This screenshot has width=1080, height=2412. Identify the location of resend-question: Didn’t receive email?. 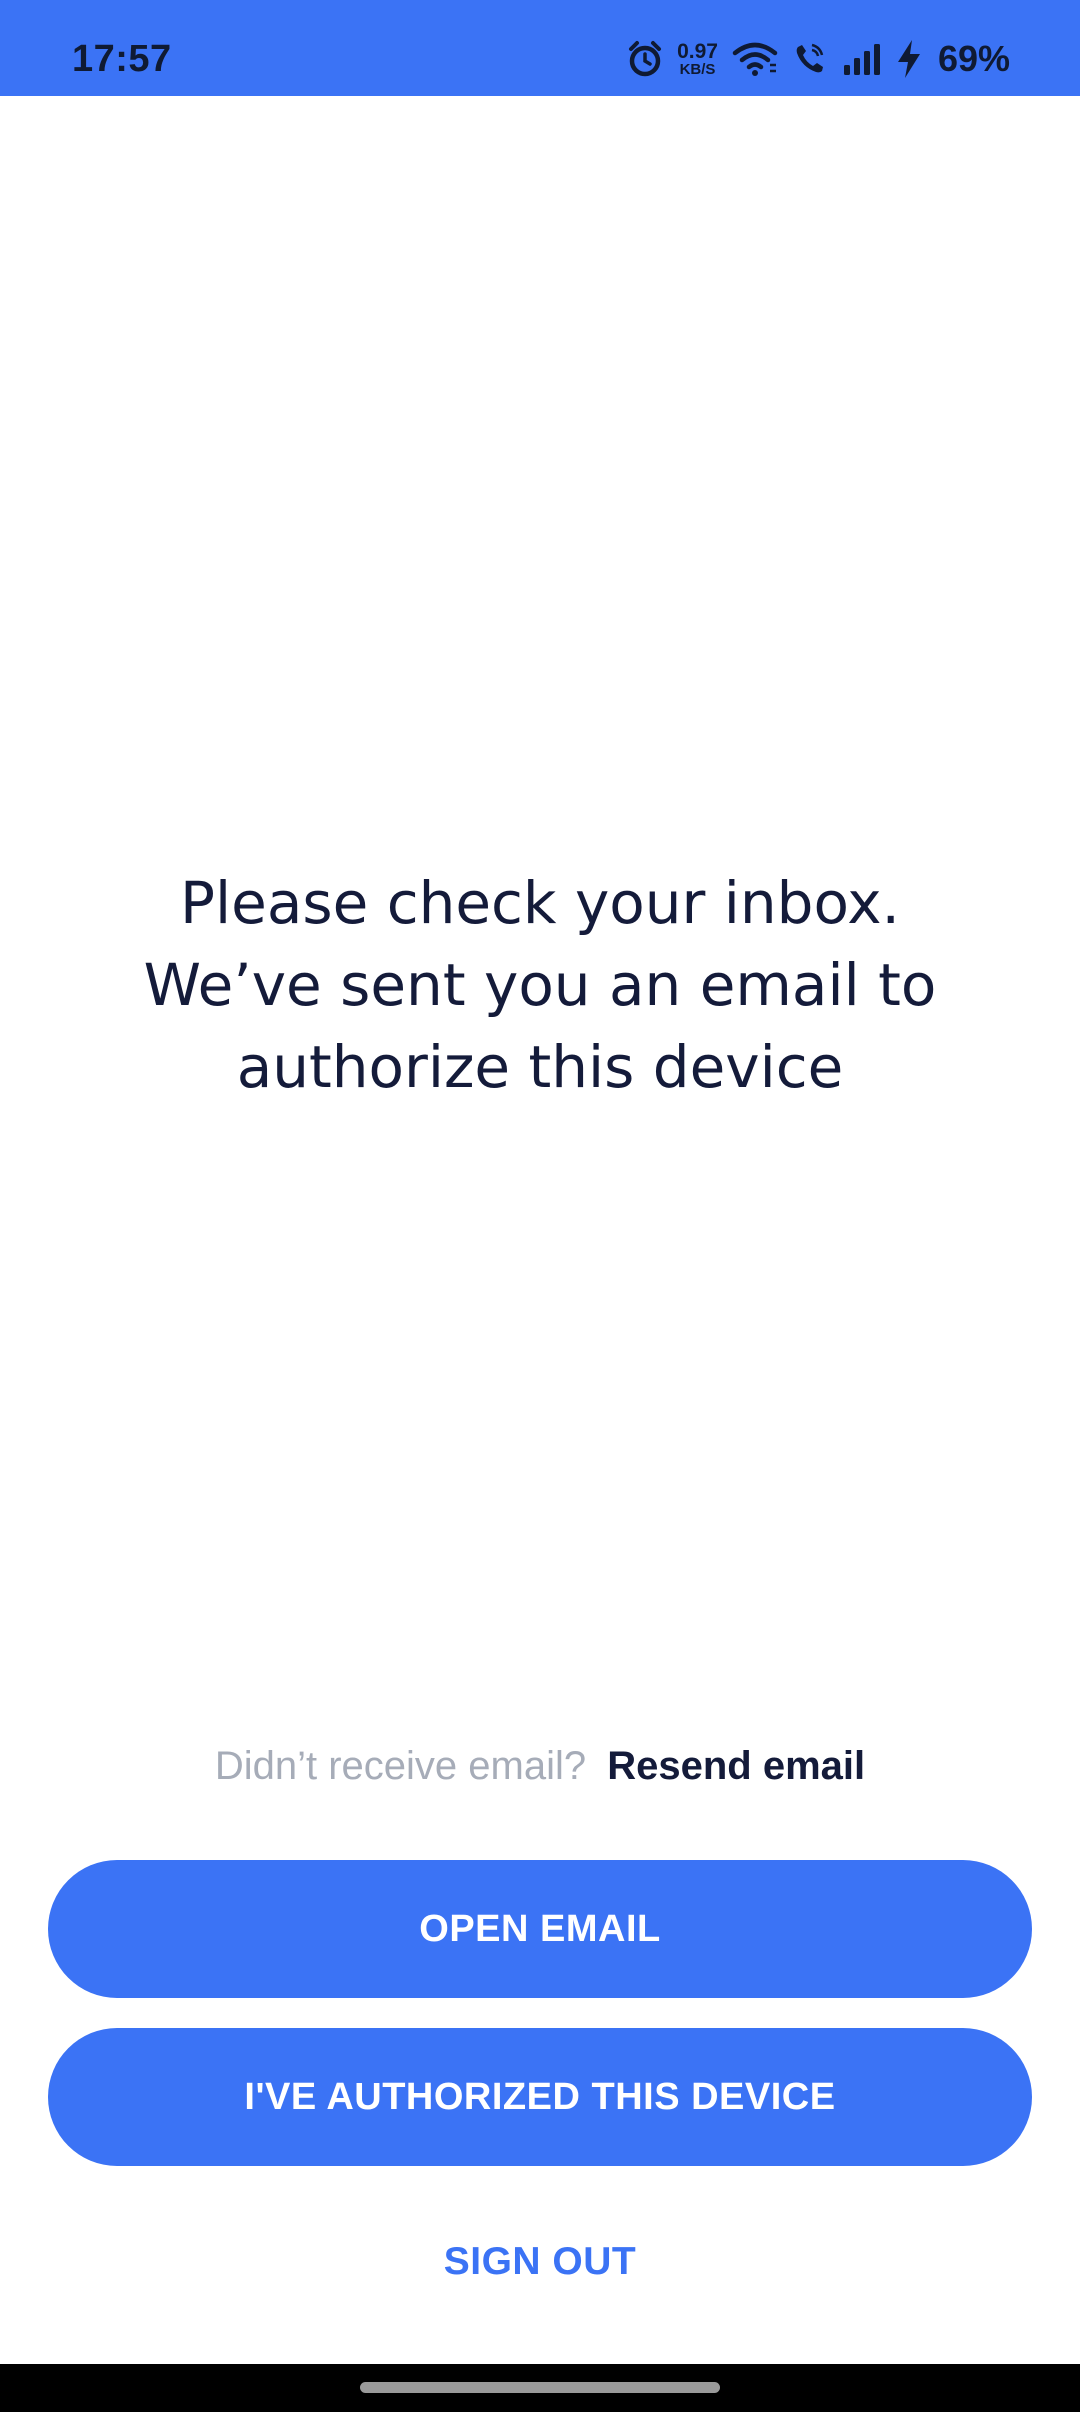
(400, 1766).